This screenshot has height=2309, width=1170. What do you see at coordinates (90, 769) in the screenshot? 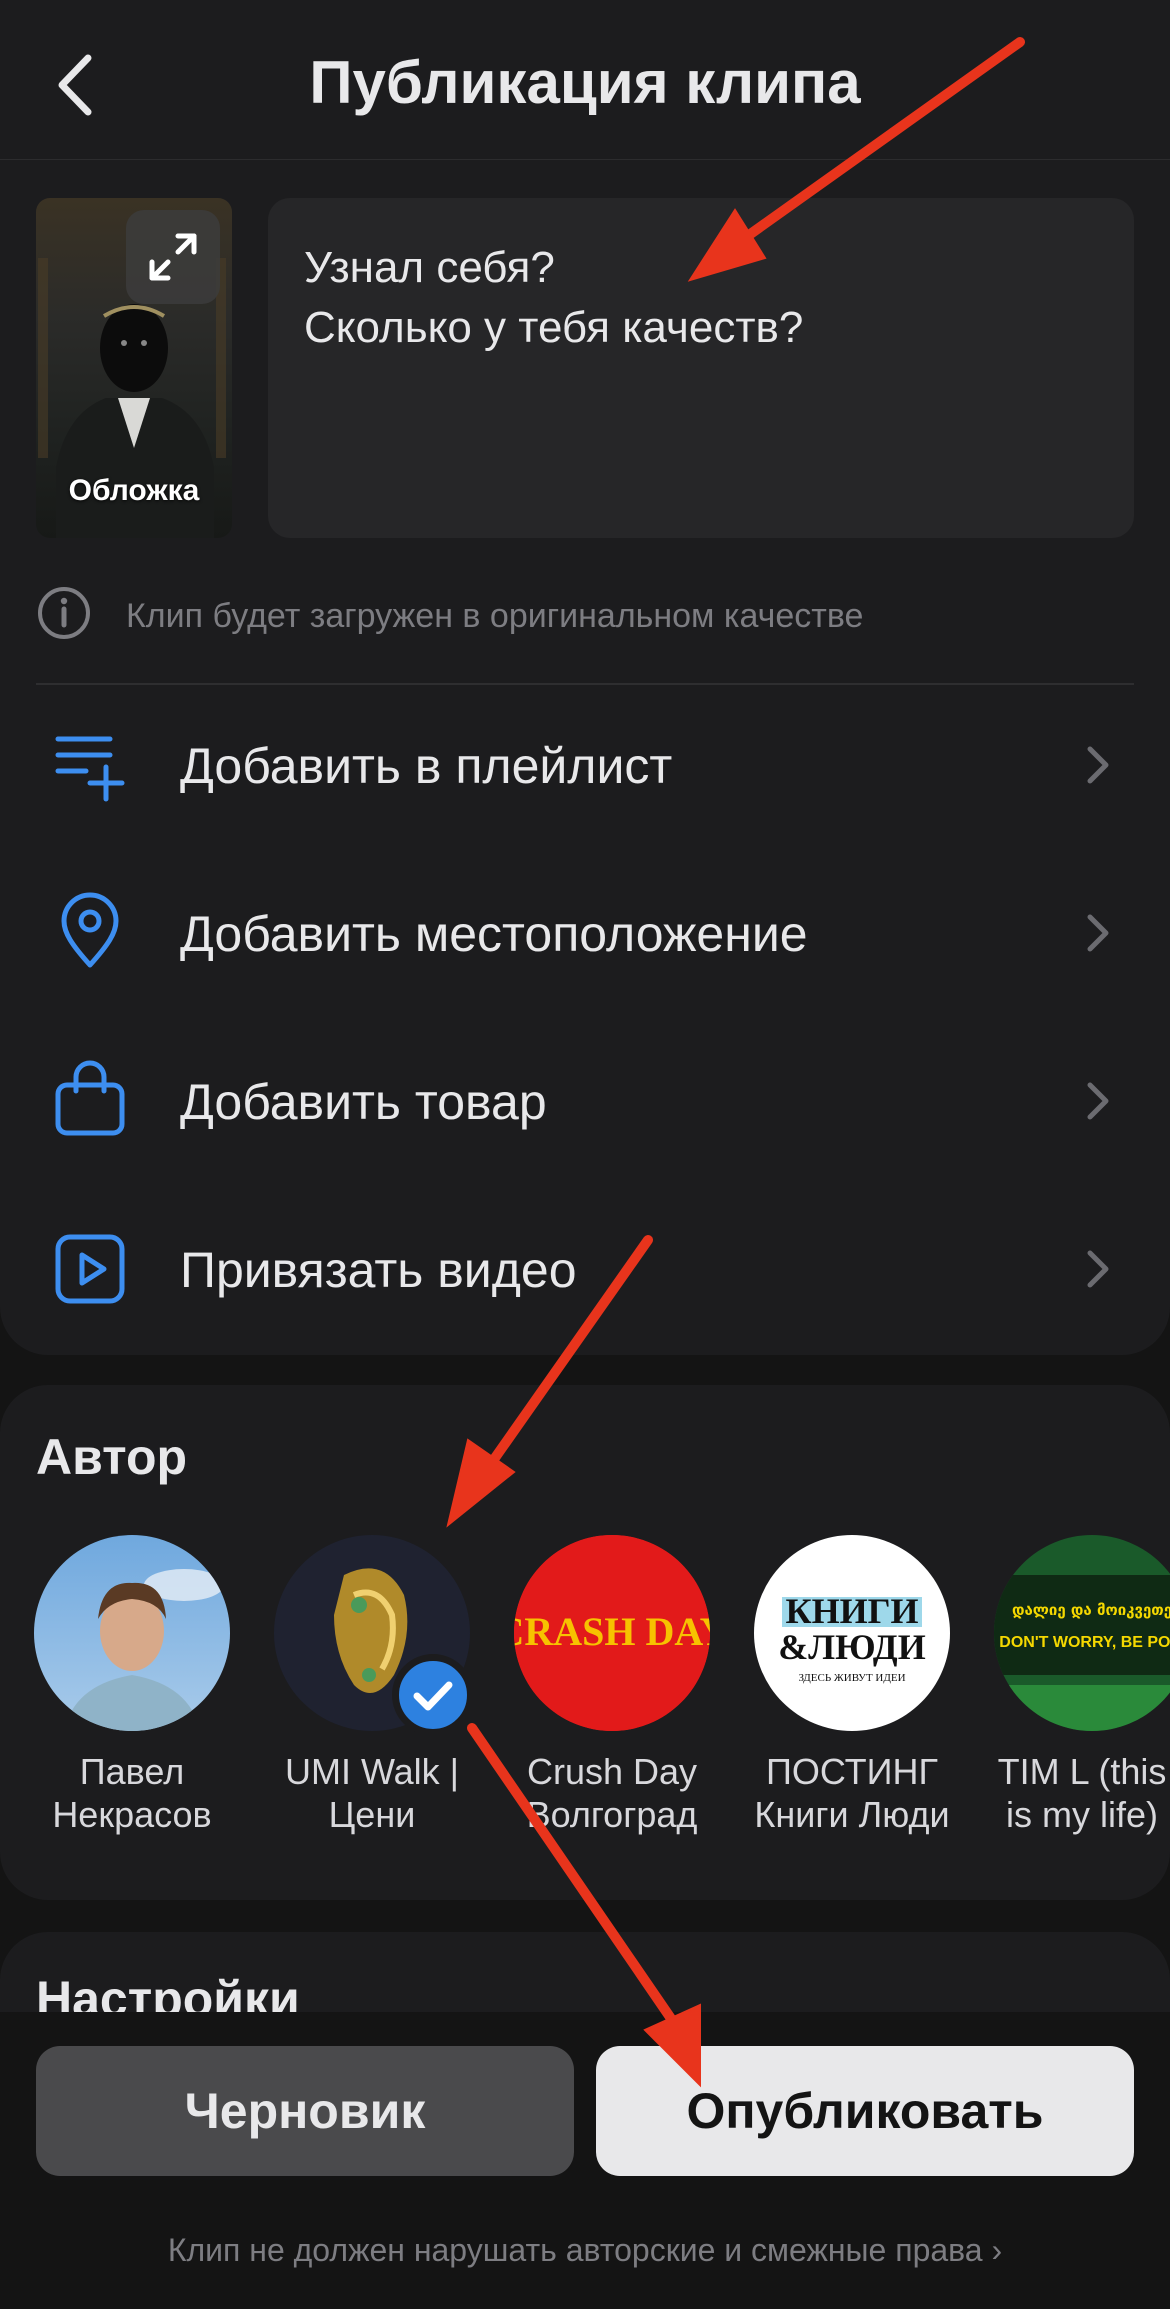
I see `playlist-add-icon` at bounding box center [90, 769].